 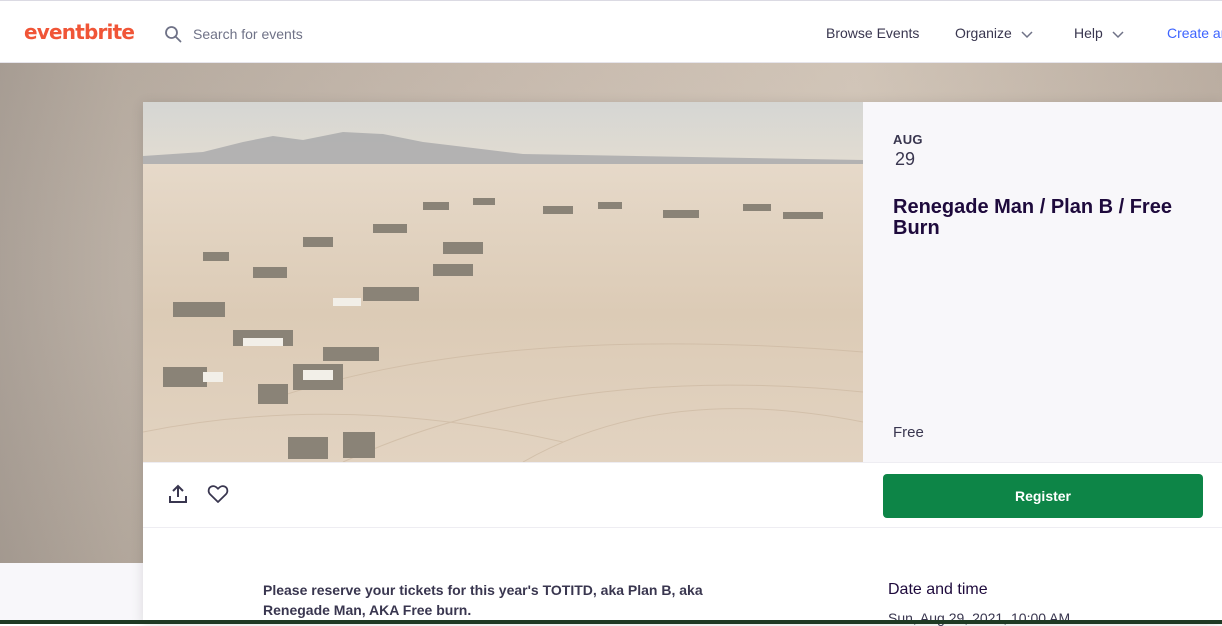 What do you see at coordinates (71, 593) in the screenshot?
I see `page-background-strip` at bounding box center [71, 593].